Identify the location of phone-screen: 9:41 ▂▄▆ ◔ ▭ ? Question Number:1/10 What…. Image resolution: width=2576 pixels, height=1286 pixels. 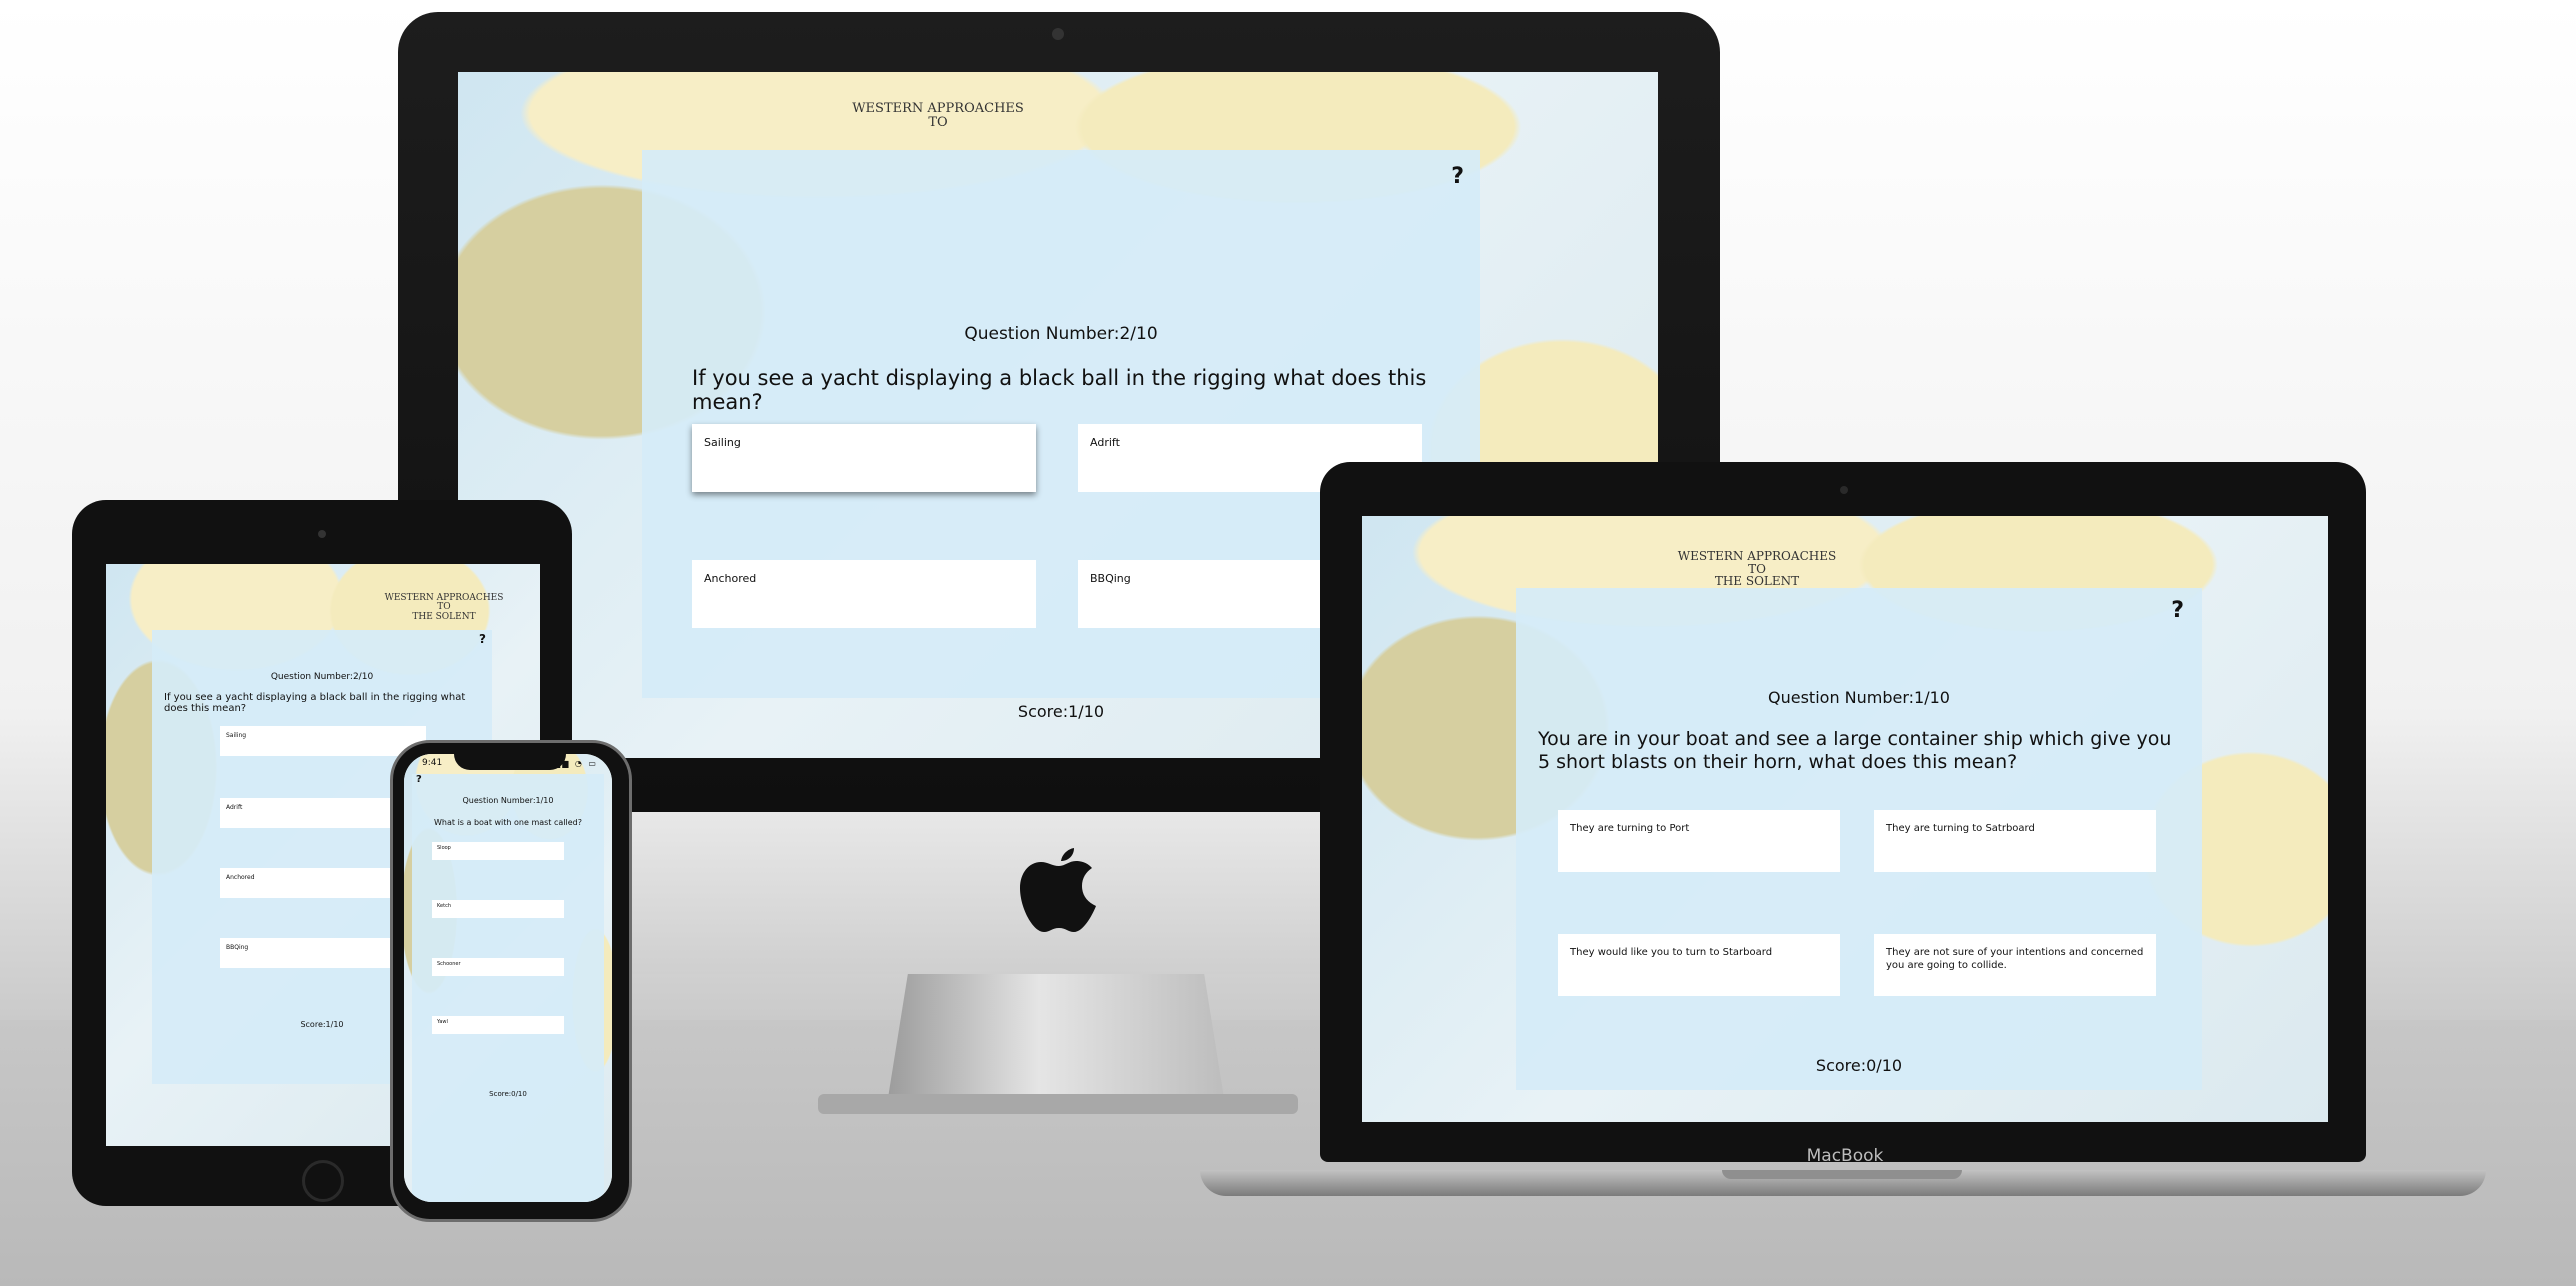
(508, 978).